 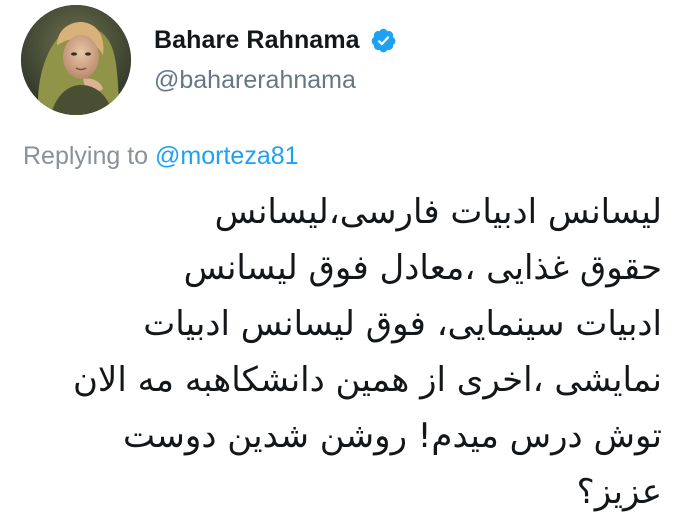 I want to click on tweet-text-line: ادبیات سینمایی، فوق لیسانس ادبیات, so click(x=402, y=324).